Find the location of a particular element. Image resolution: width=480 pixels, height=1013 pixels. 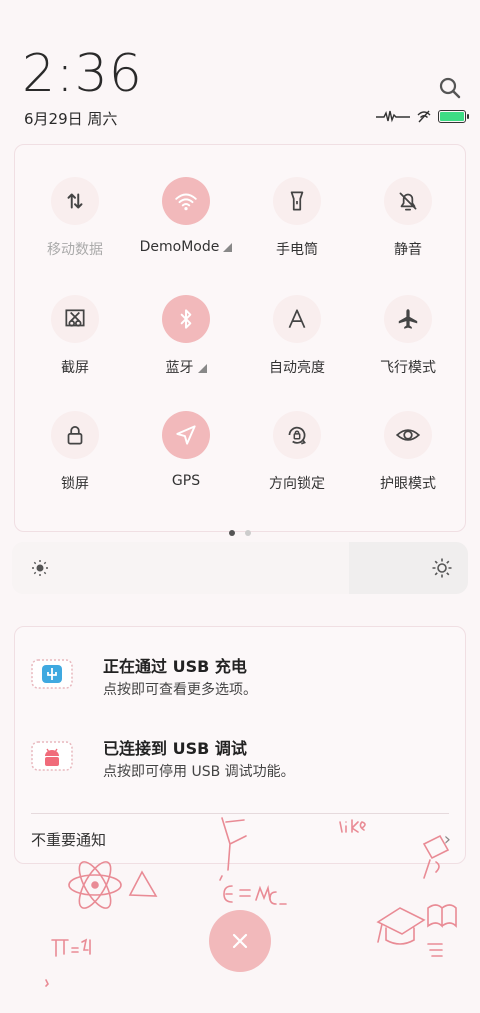

unimportant-notifications-label: 不重要通知 is located at coordinates (68, 839).